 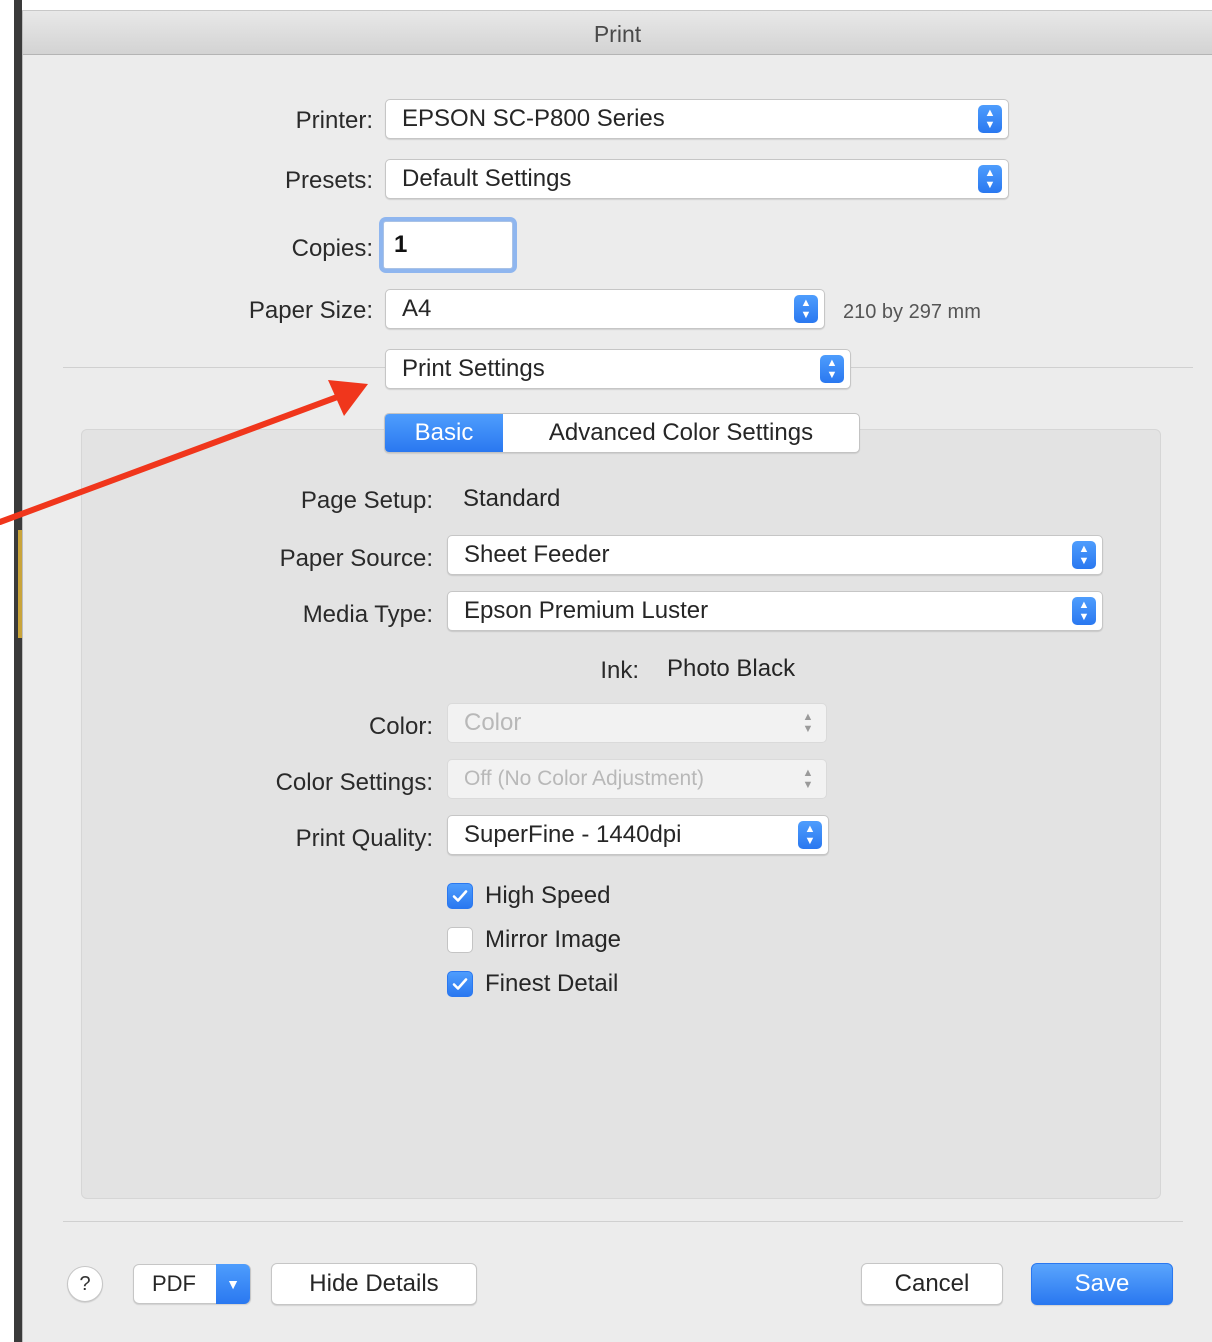 I want to click on page-setup-label: Page Setup:, so click(x=366, y=500).